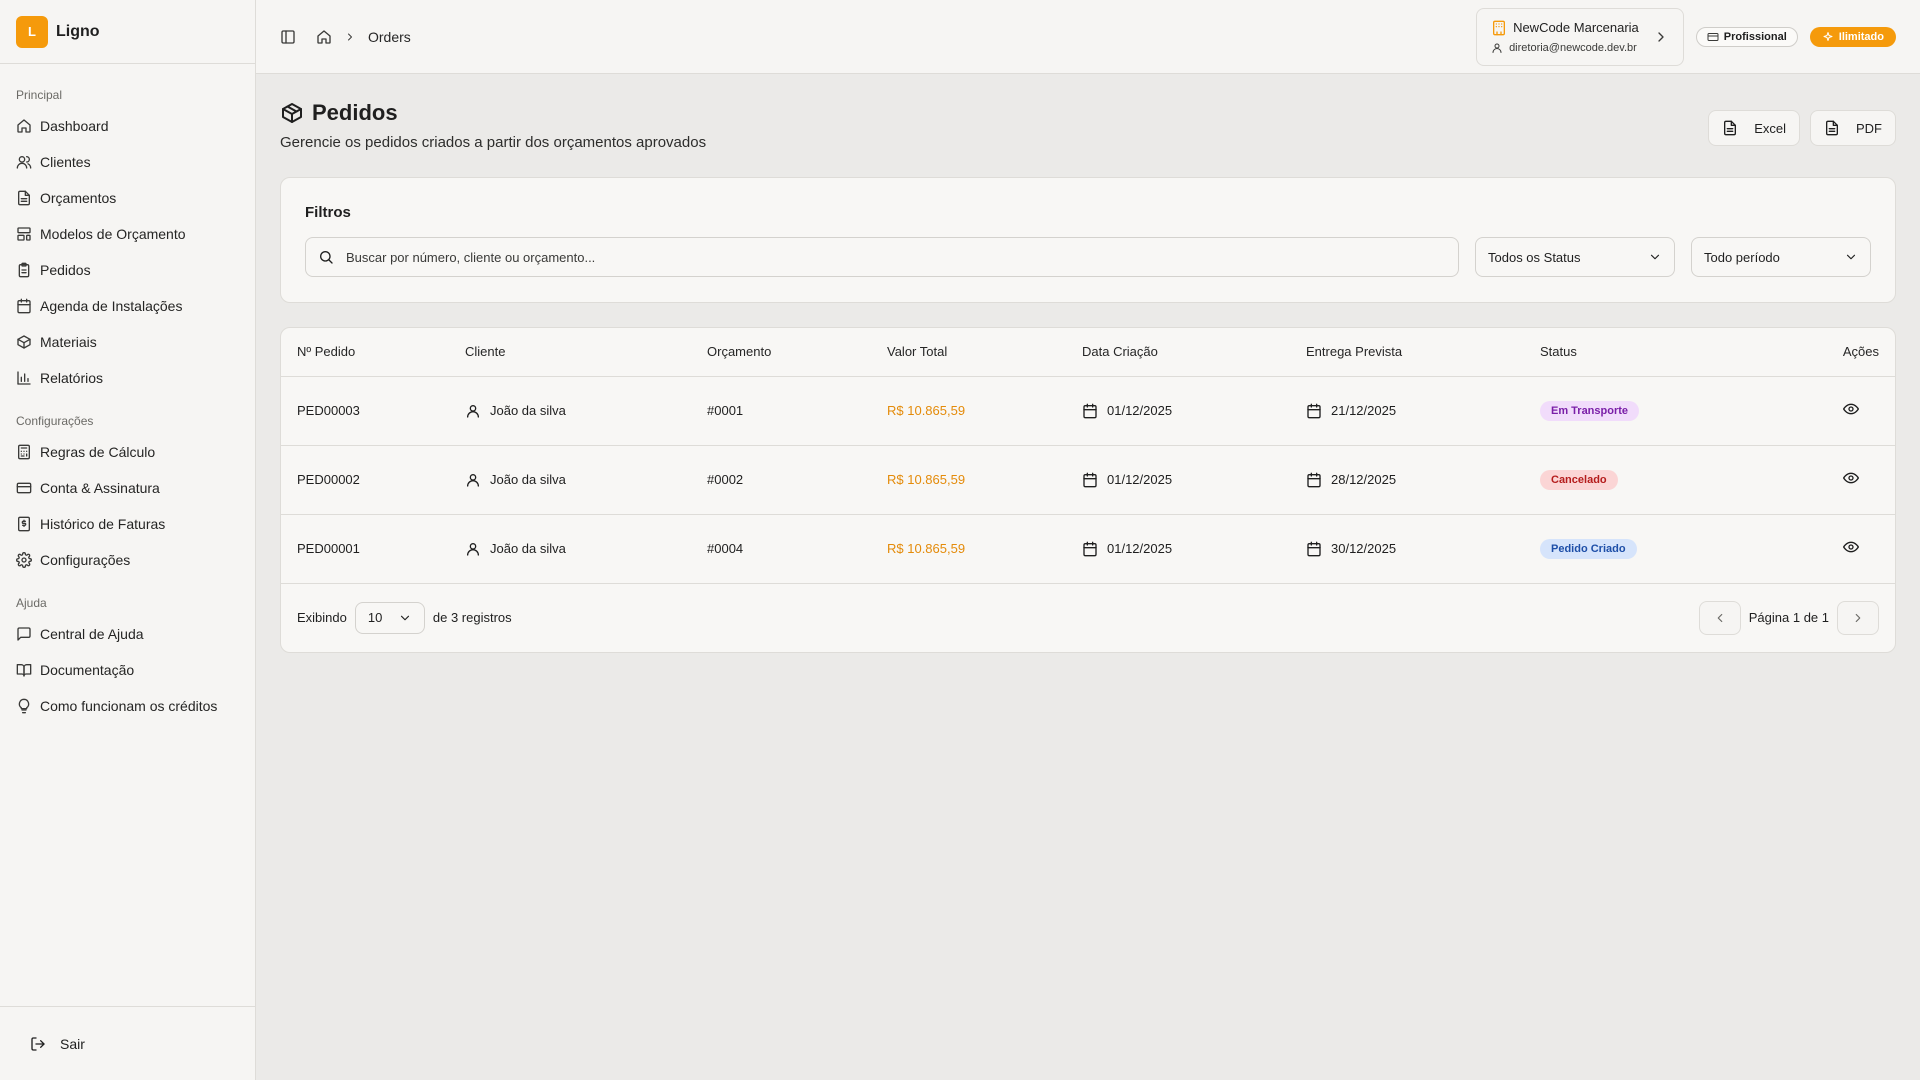  What do you see at coordinates (127, 670) in the screenshot?
I see `sidebar-item-documentacao: Documentação` at bounding box center [127, 670].